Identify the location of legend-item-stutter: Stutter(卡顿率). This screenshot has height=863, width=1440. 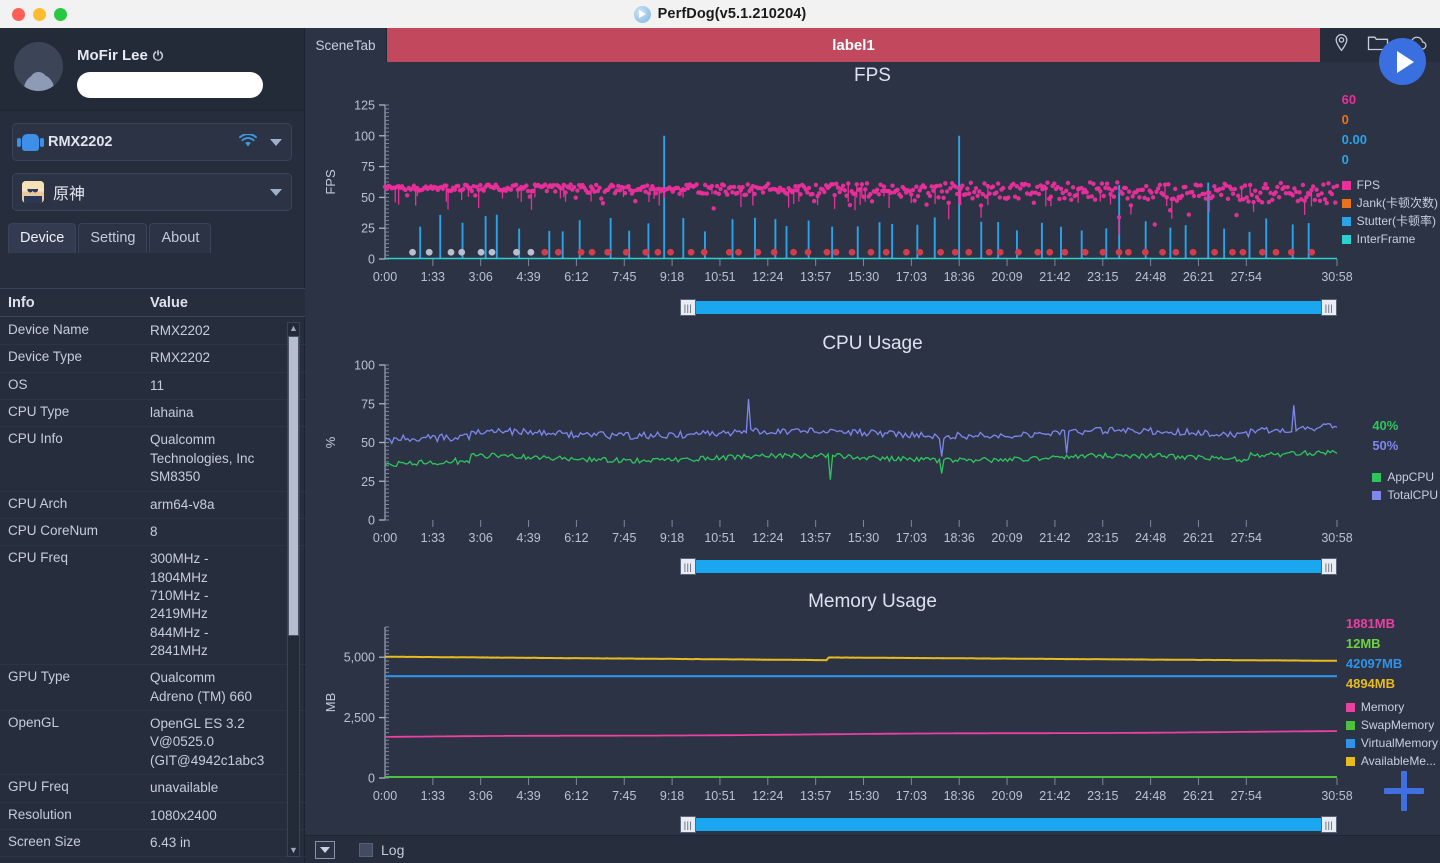
(1389, 221).